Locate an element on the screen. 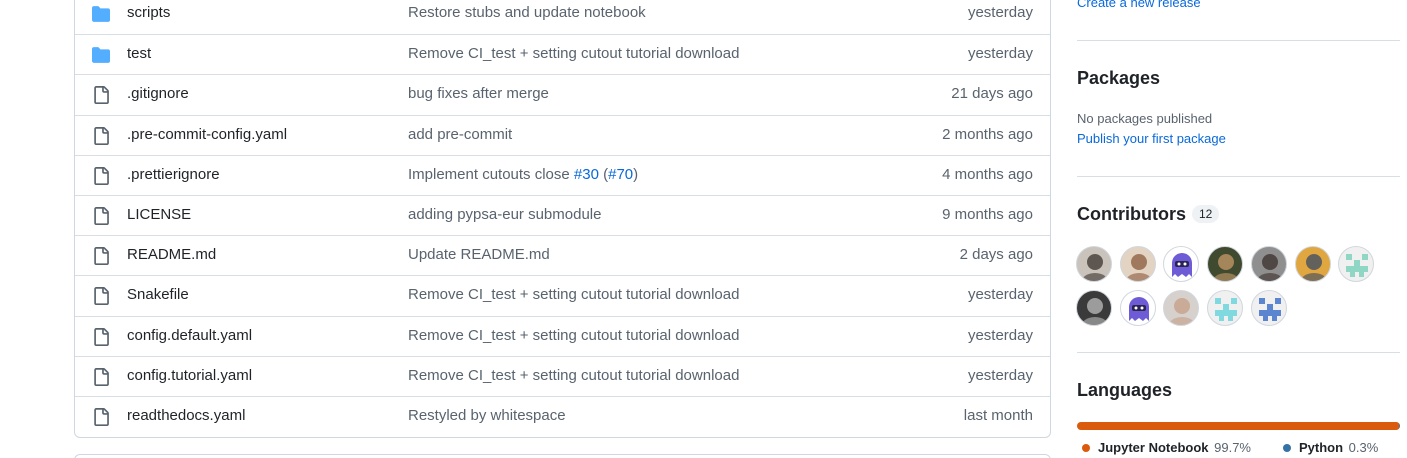 The width and height of the screenshot is (1407, 458). publish-package-link: Publish your first package is located at coordinates (1151, 138).